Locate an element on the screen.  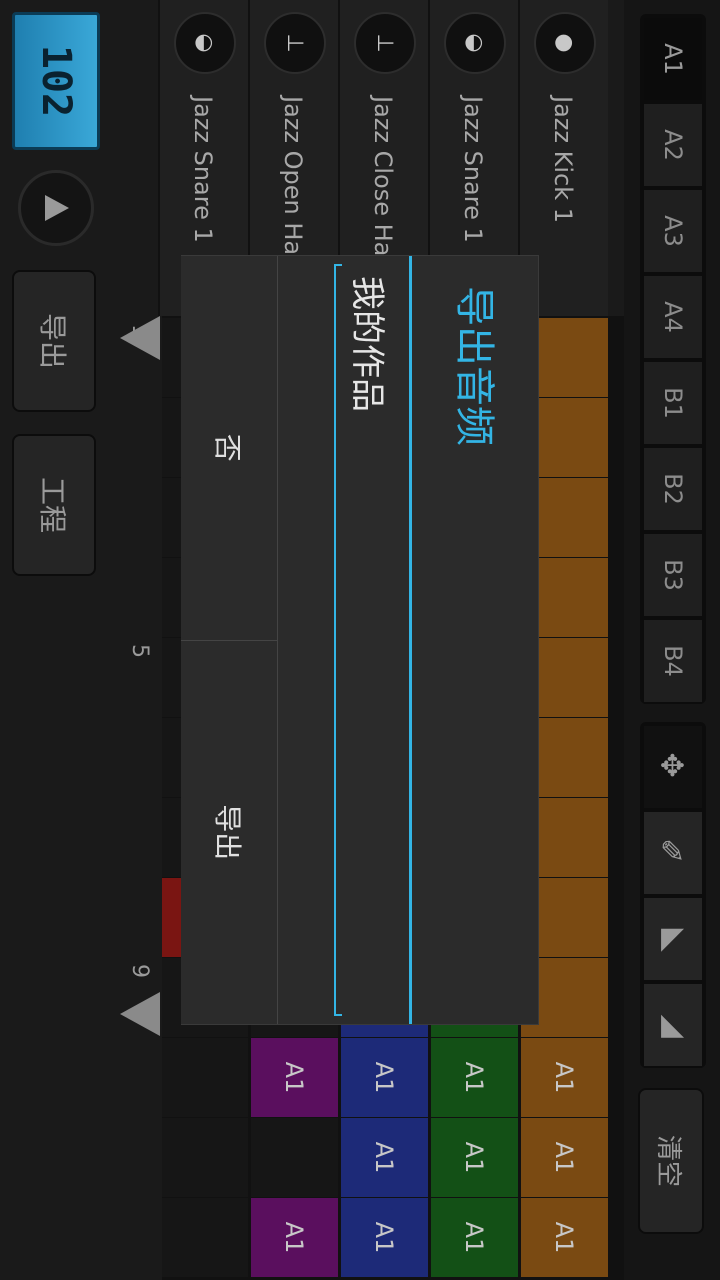
export-button: 导出 is located at coordinates (54, 341).